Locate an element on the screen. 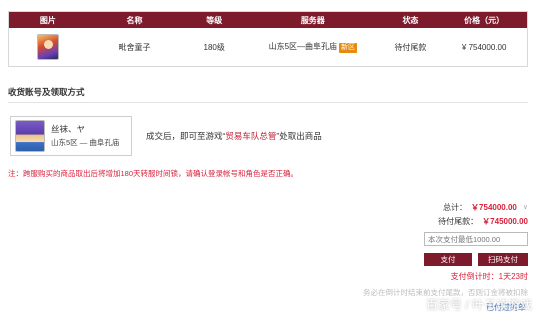 This screenshot has height=317, width=540. item-level: 180级 is located at coordinates (214, 47).